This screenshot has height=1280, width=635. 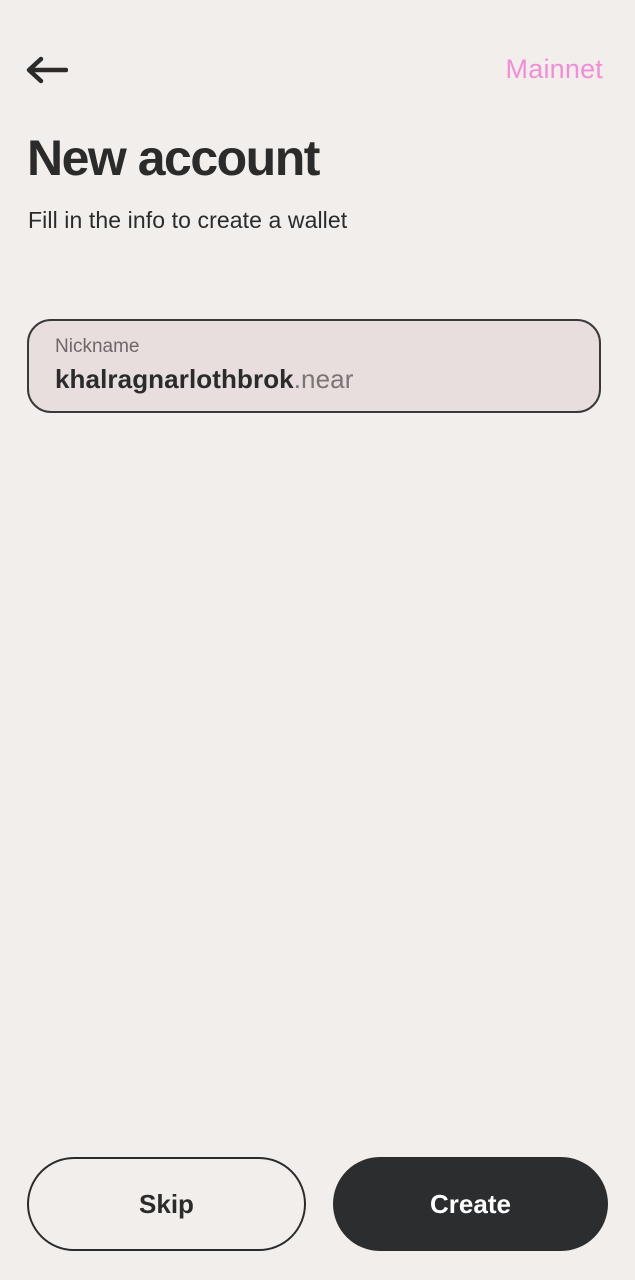 I want to click on page-subtitle: Fill in the info to create a wallet, so click(x=188, y=220).